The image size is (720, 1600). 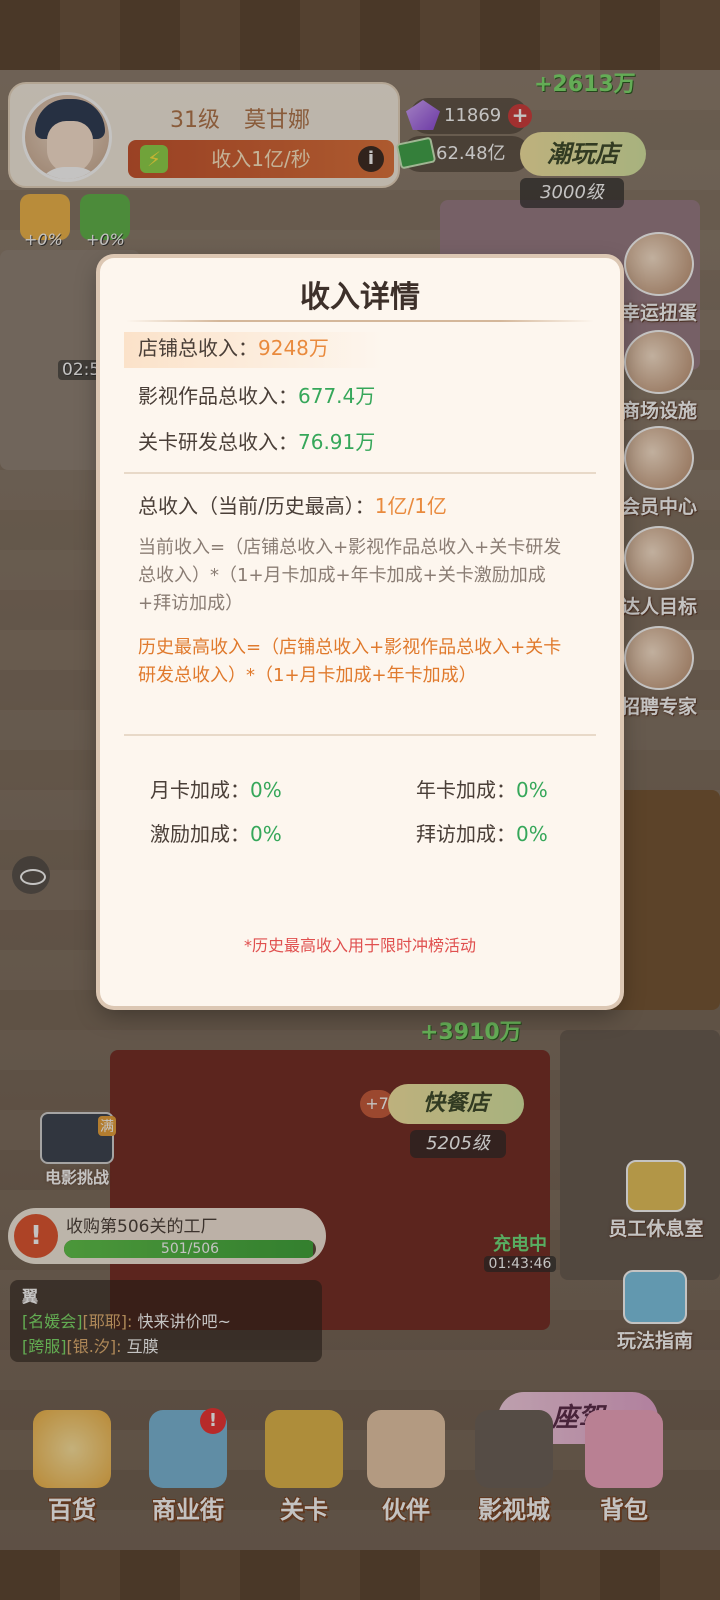 I want to click on yearly-bonus-row: 年卡加成：0%, so click(x=482, y=788).